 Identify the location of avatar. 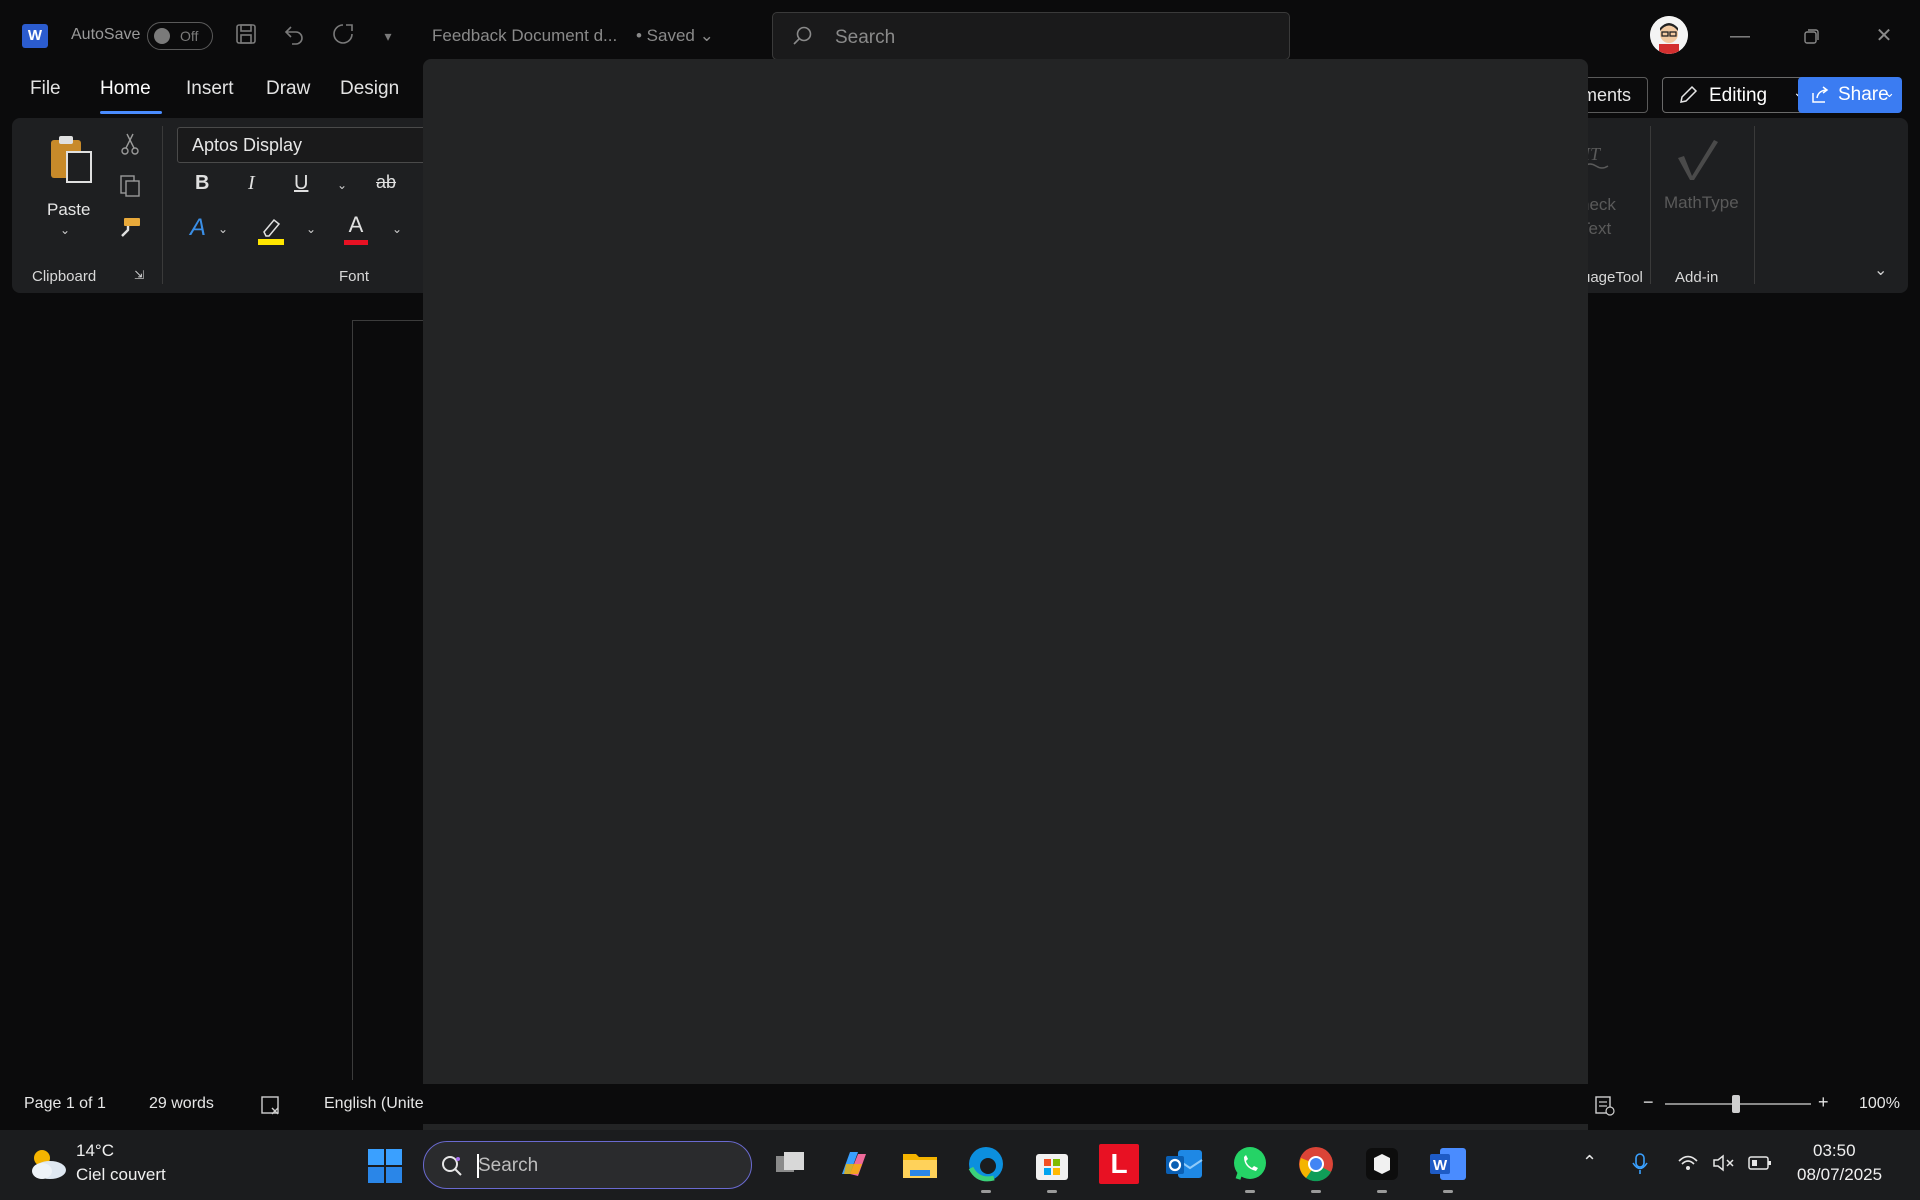
(1669, 35).